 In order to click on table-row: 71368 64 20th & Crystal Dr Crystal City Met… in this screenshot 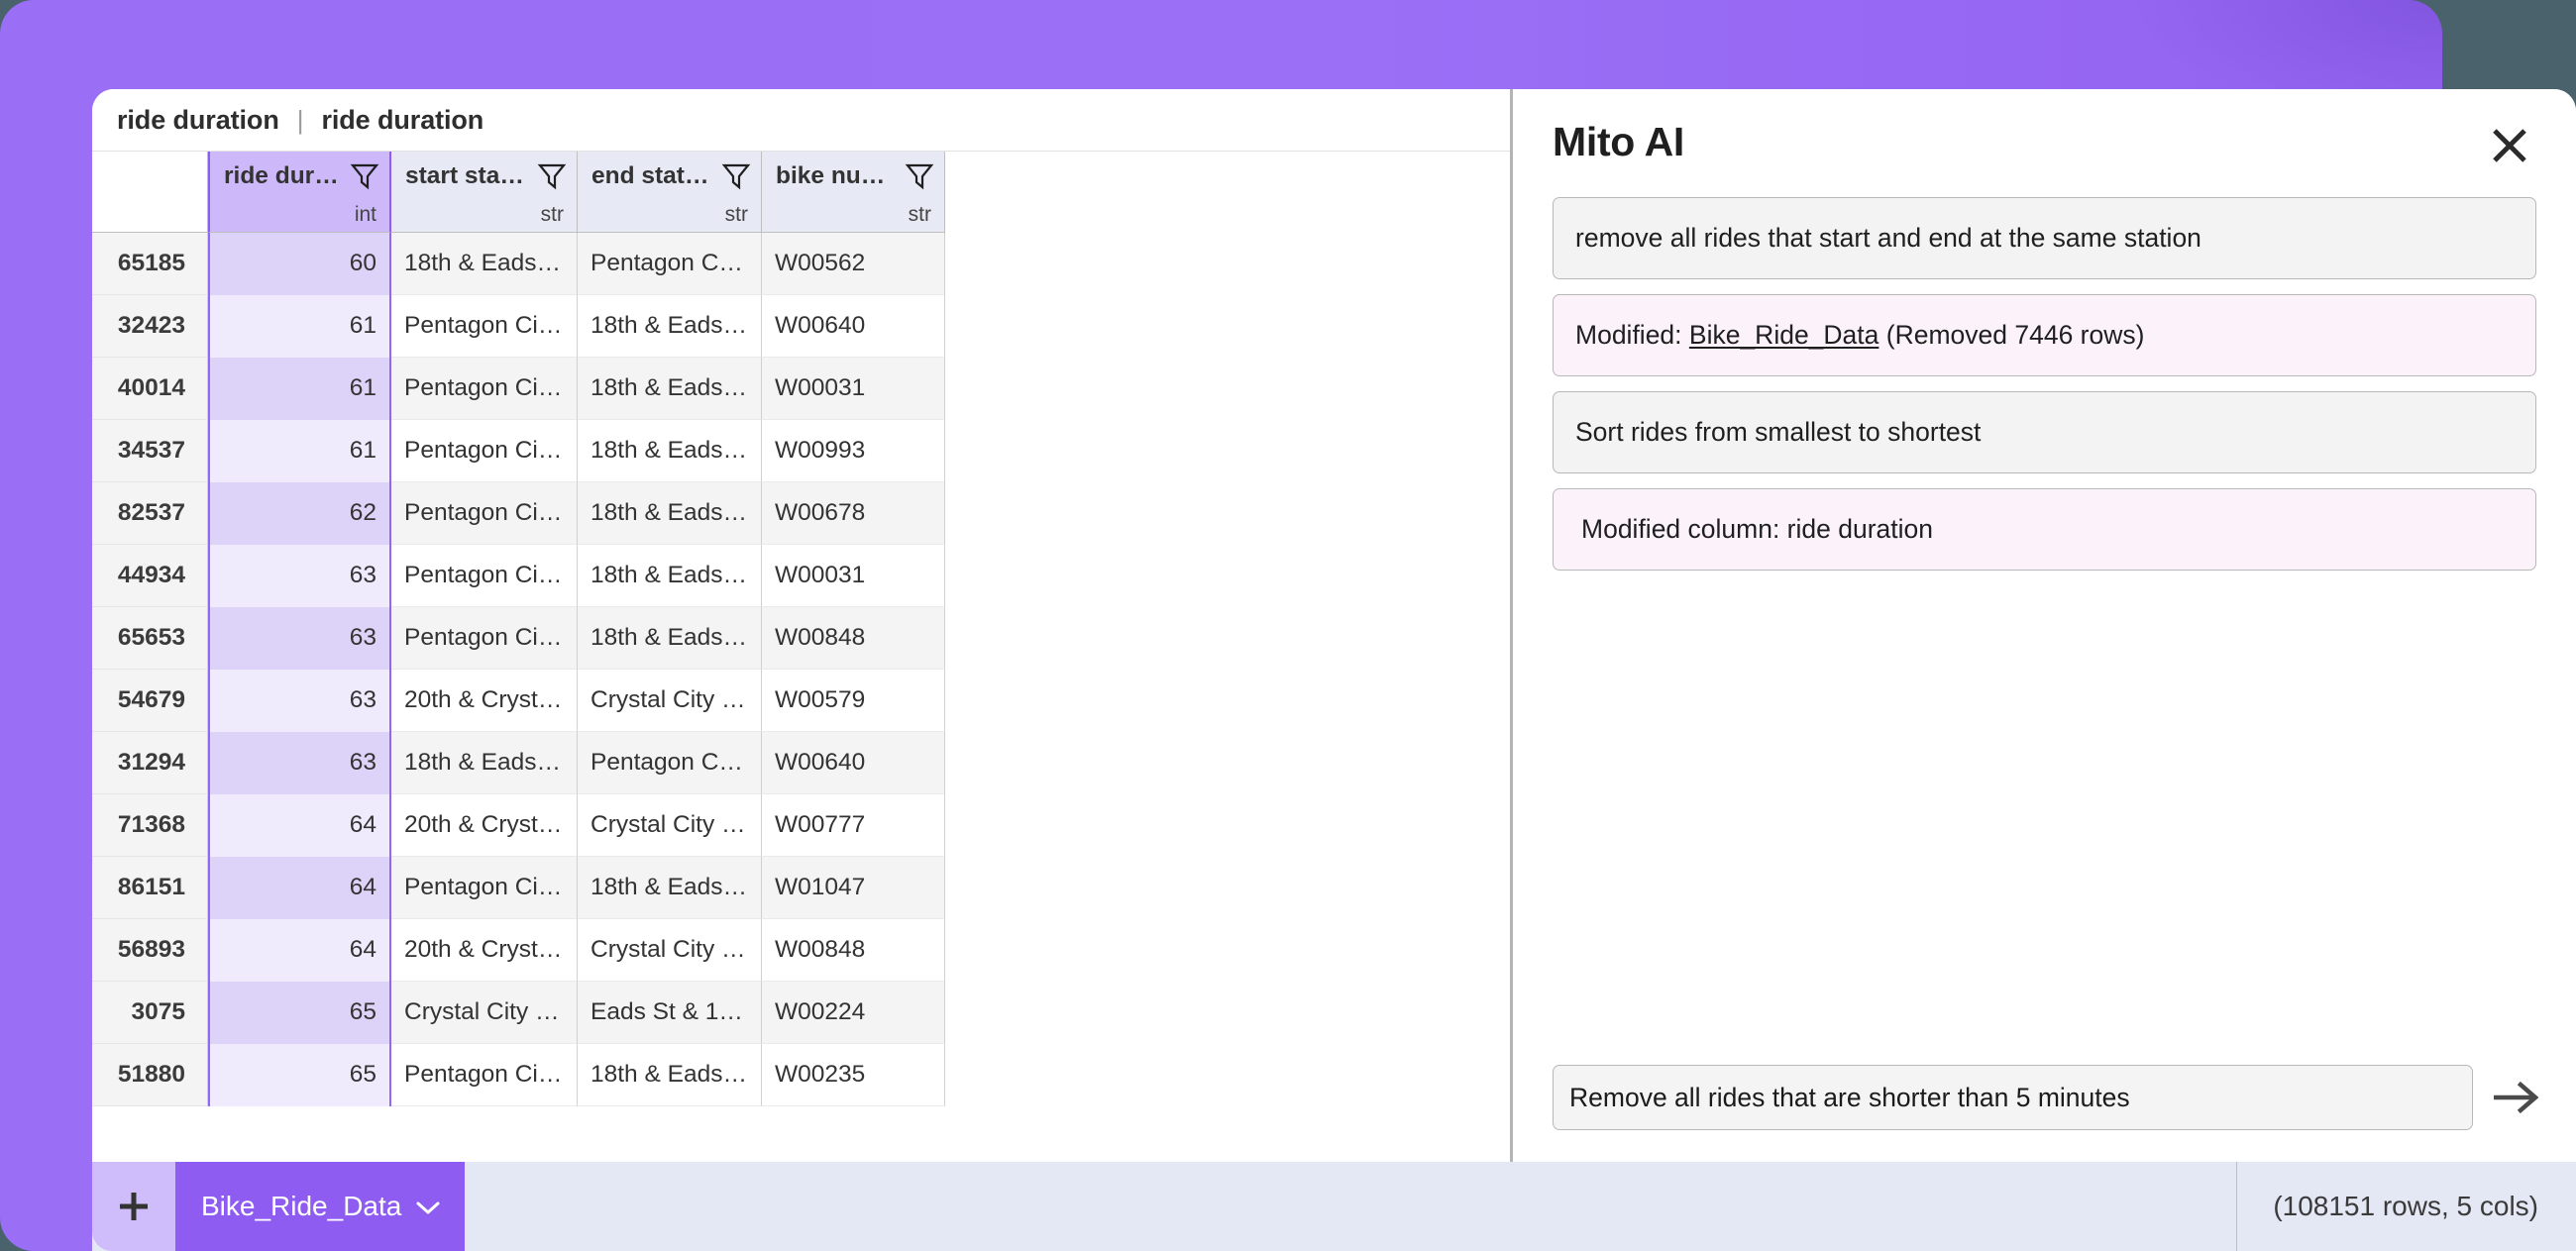, I will do `click(801, 825)`.